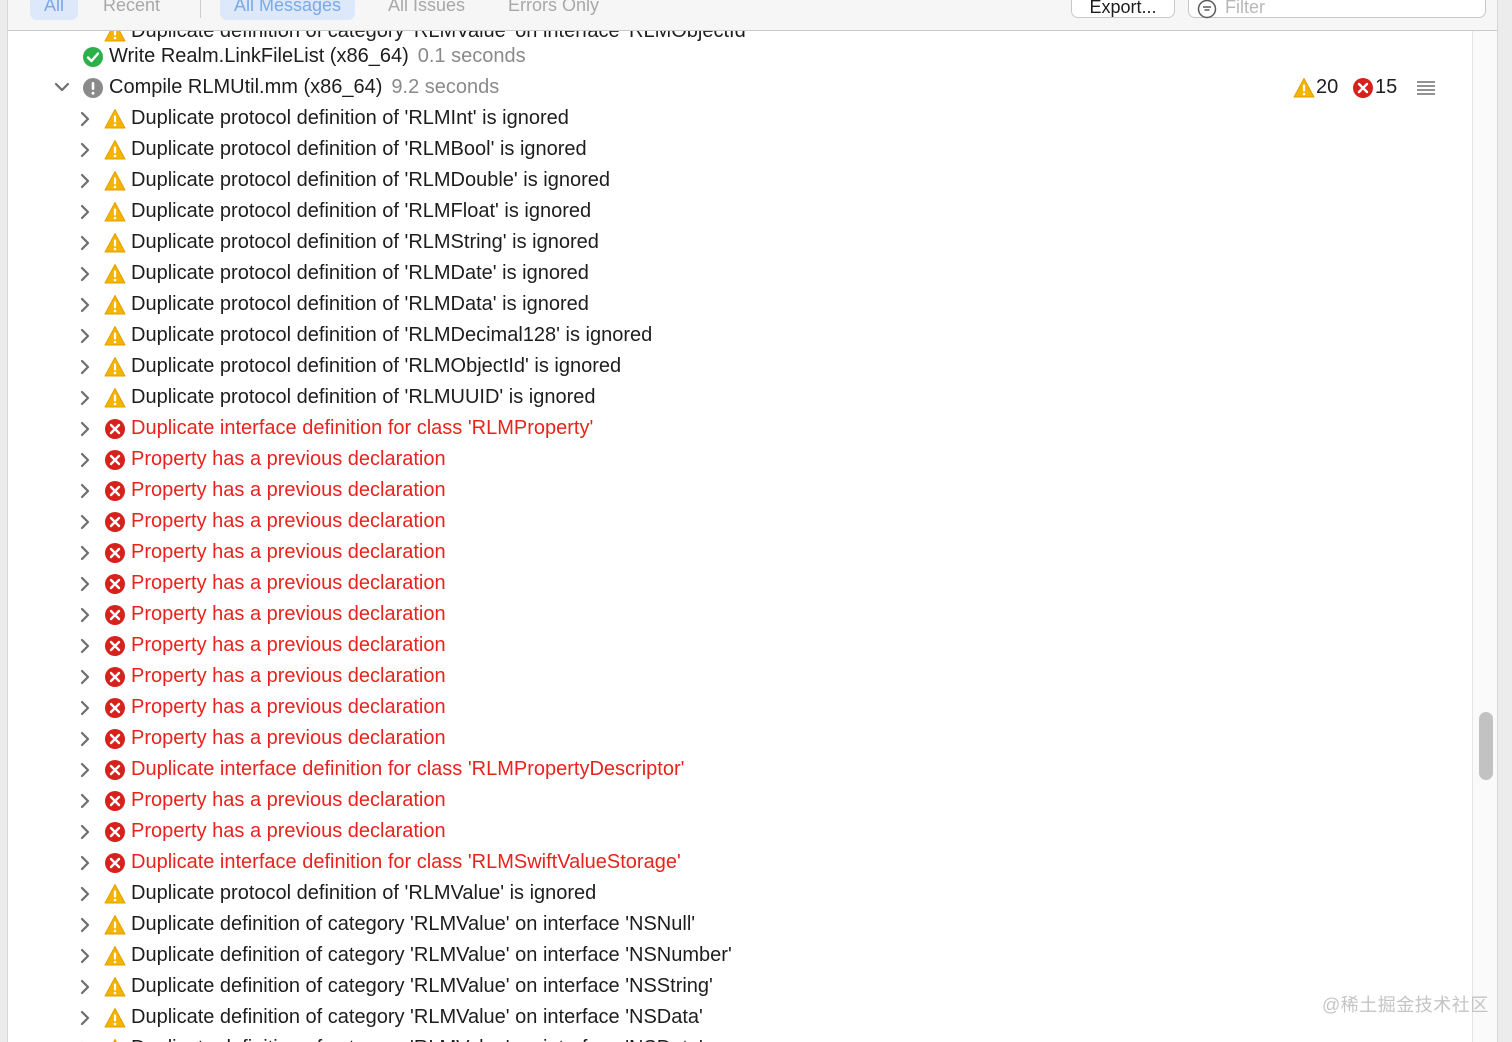 Image resolution: width=1512 pixels, height=1042 pixels. Describe the element at coordinates (426, 10) in the screenshot. I see `filter-all-issues-button: All Issues` at that location.